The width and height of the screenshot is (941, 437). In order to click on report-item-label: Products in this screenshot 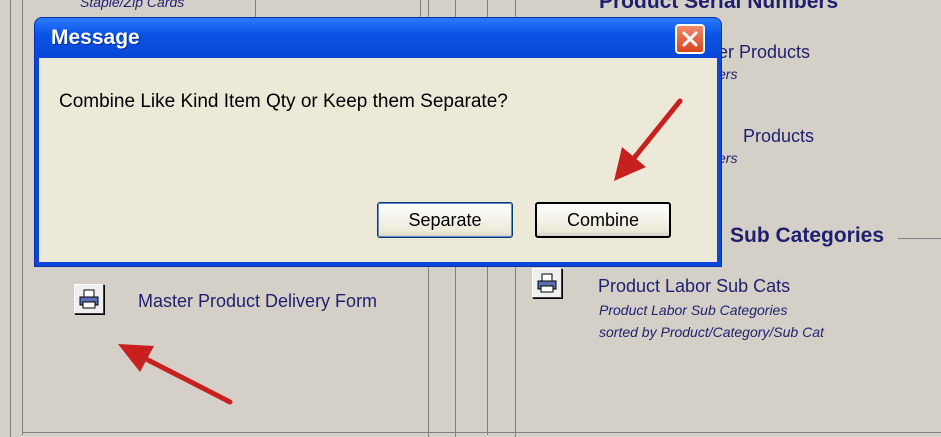, I will do `click(778, 136)`.